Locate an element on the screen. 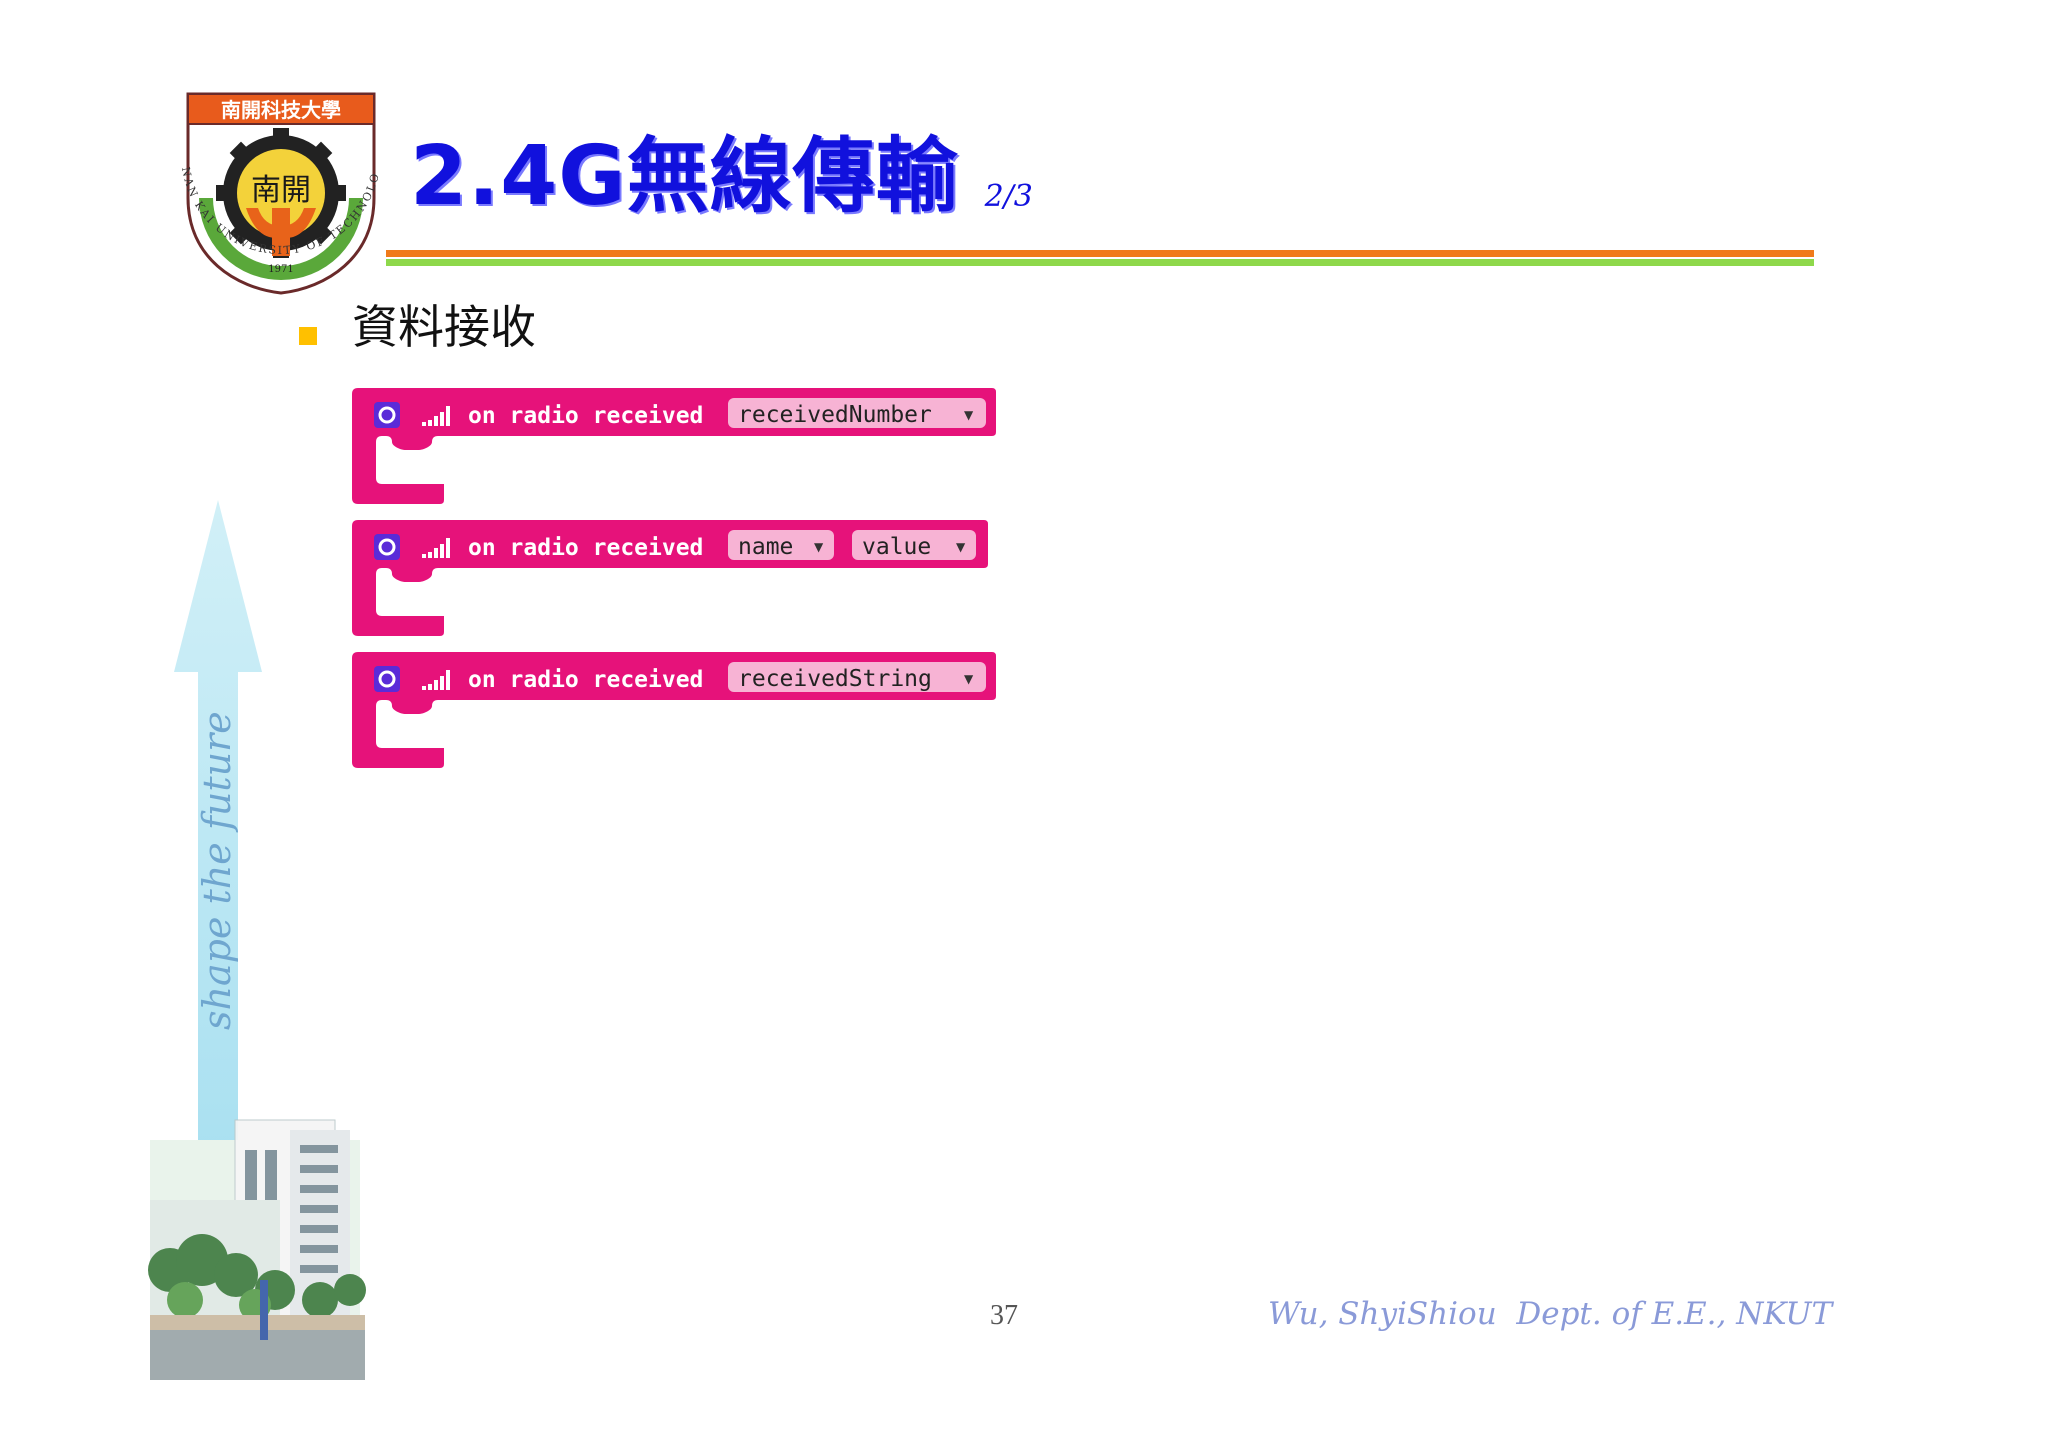 Image resolution: width=2048 pixels, height=1448 pixels. page-number: 37 is located at coordinates (1004, 1315).